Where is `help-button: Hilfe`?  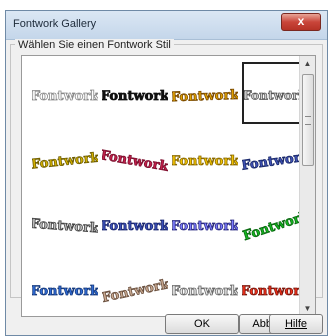
help-button: Hilfe is located at coordinates (296, 324).